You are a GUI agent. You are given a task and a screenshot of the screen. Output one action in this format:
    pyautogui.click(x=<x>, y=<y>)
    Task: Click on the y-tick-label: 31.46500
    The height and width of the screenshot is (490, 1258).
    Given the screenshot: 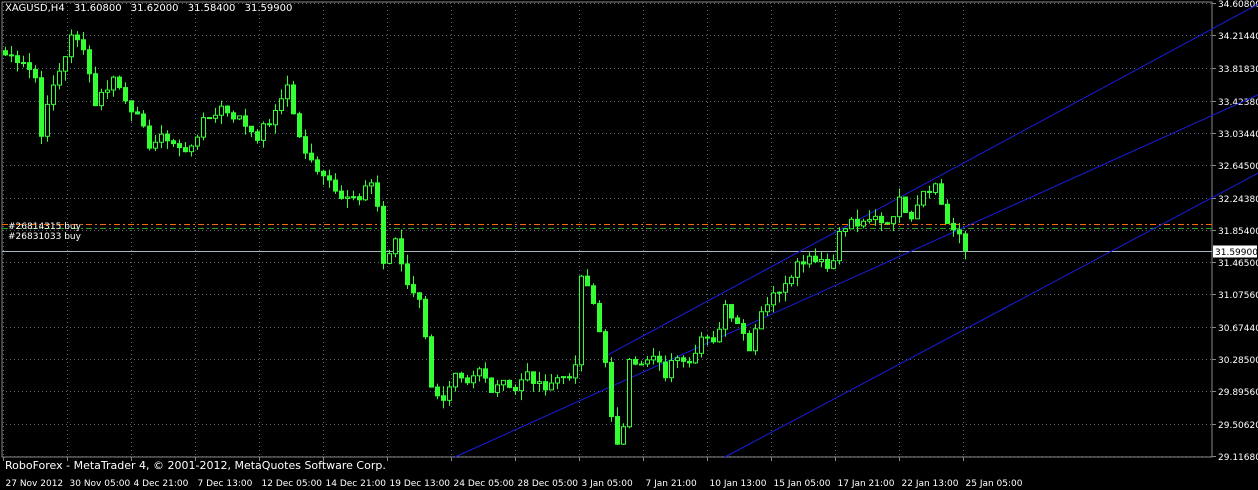 What is the action you would take?
    pyautogui.click(x=1238, y=264)
    